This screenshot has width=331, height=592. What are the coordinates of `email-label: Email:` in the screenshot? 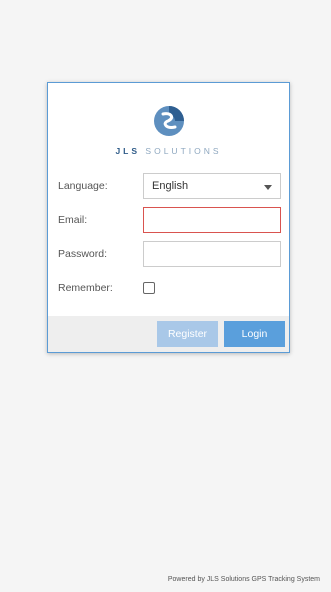 It's located at (73, 220).